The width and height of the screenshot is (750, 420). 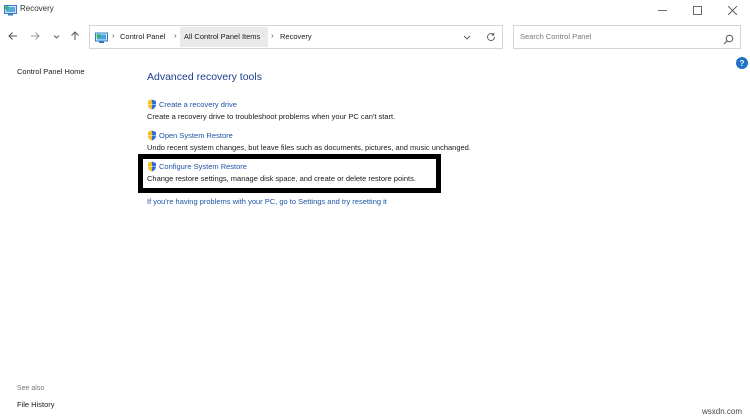 I want to click on open-system-restore-link: Open System Restore, so click(x=309, y=135).